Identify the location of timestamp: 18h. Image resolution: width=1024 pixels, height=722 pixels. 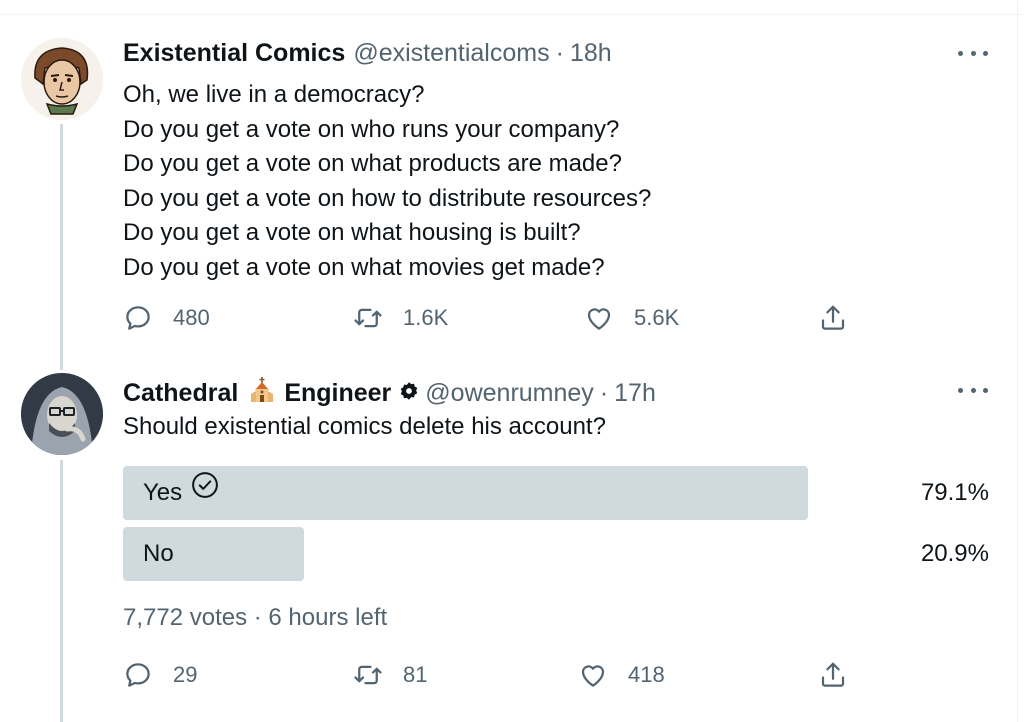
(591, 53).